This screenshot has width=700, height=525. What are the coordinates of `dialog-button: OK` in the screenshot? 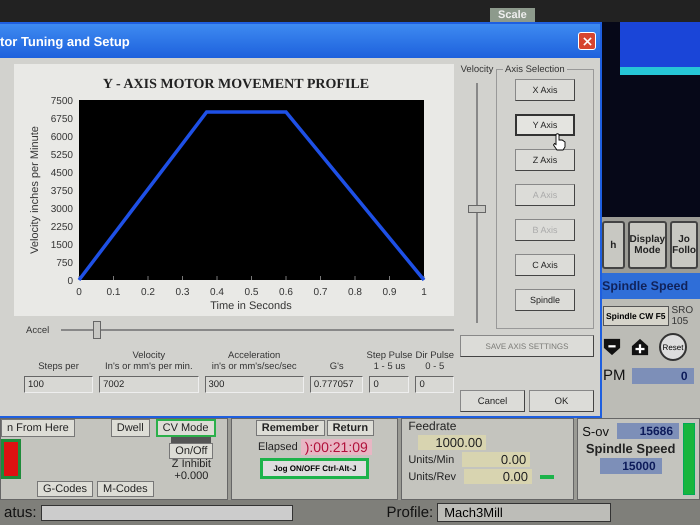 It's located at (561, 401).